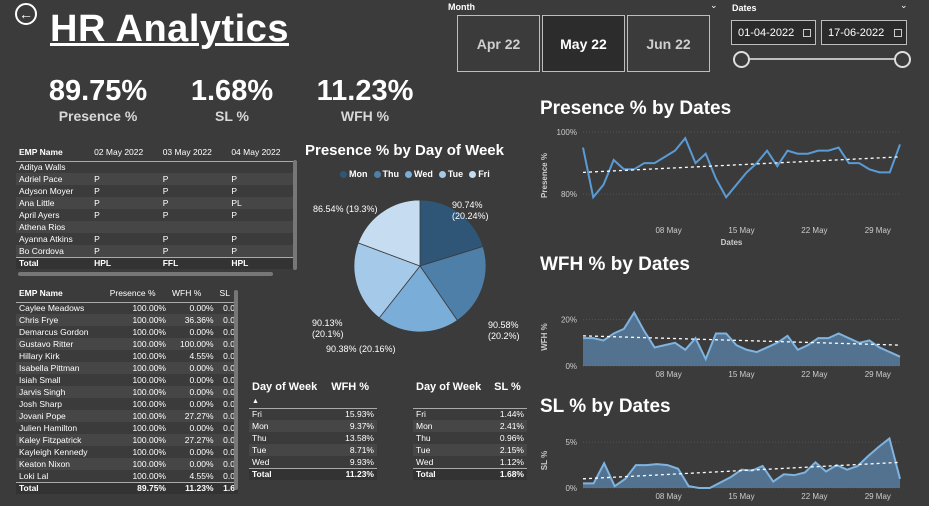  Describe the element at coordinates (61, 416) in the screenshot. I see `table-cell: Jovani Pope` at that location.